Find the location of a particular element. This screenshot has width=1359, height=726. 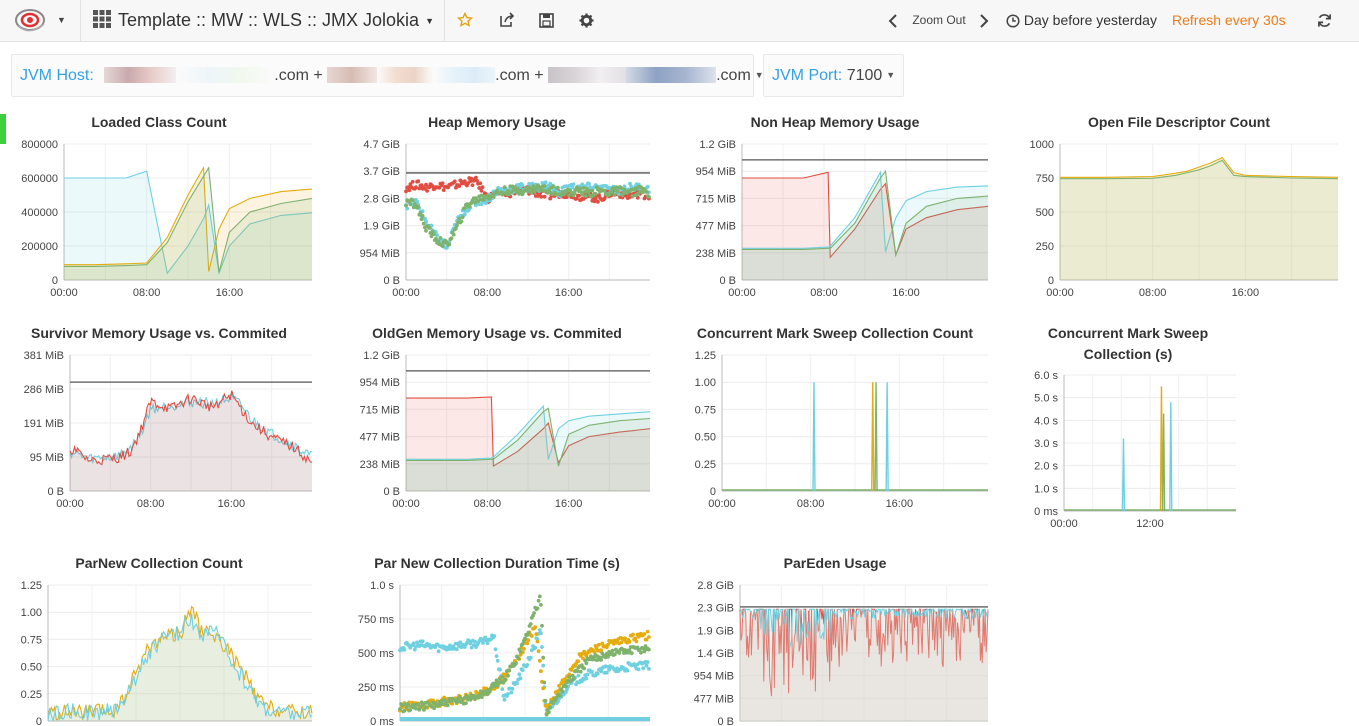

y-tick-label: 1.25 is located at coordinates (705, 356).